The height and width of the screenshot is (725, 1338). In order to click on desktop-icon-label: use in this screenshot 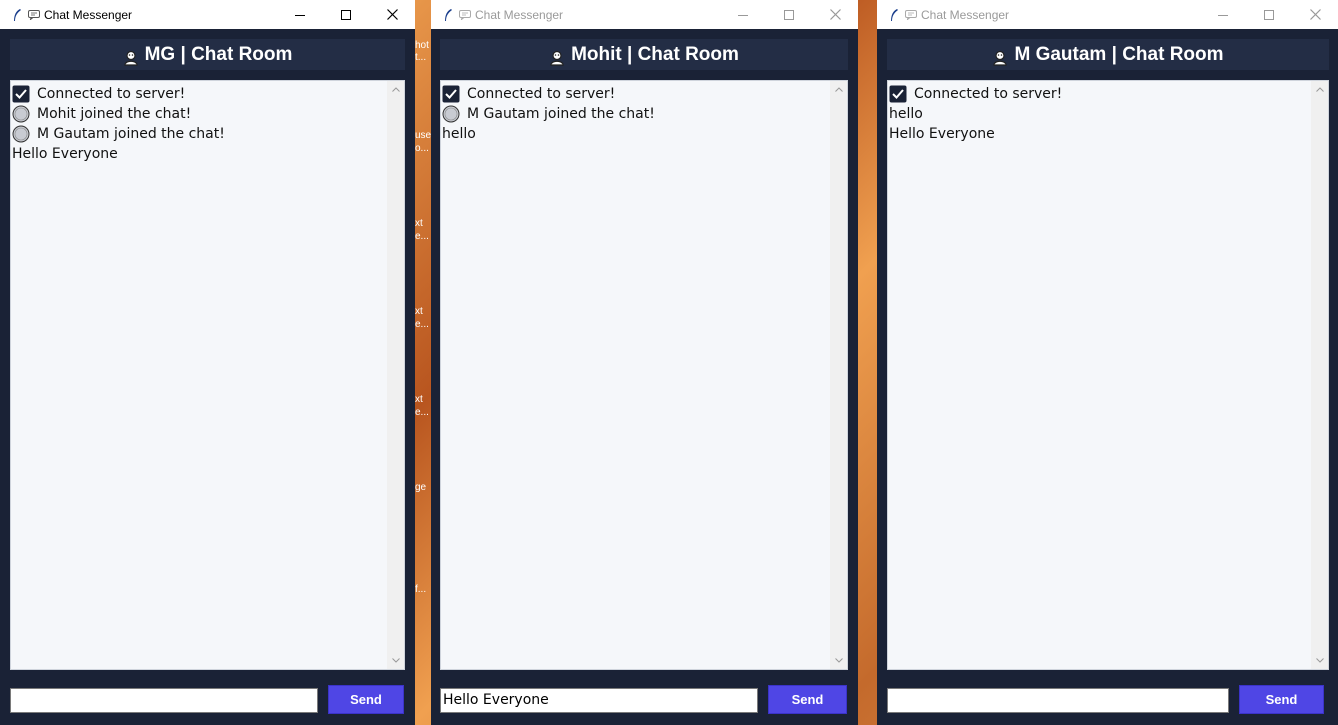, I will do `click(423, 135)`.